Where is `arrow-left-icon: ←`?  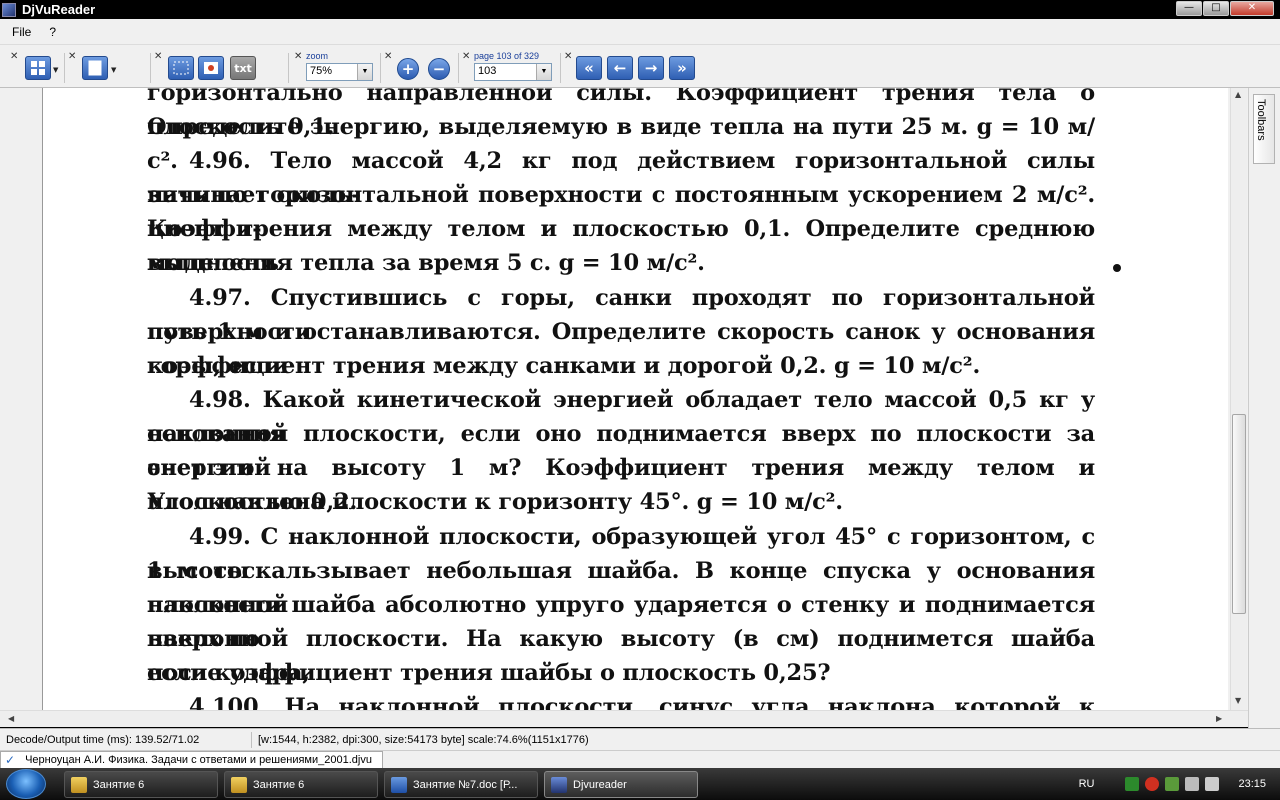 arrow-left-icon: ← is located at coordinates (620, 68).